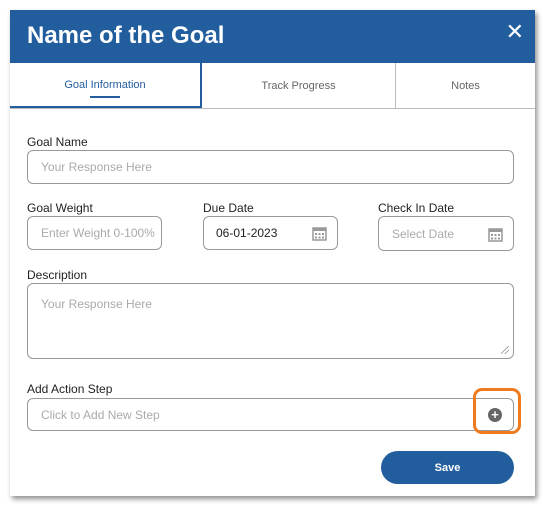  I want to click on tab-bar: Goal Information Track Progress Notes, so click(272, 86).